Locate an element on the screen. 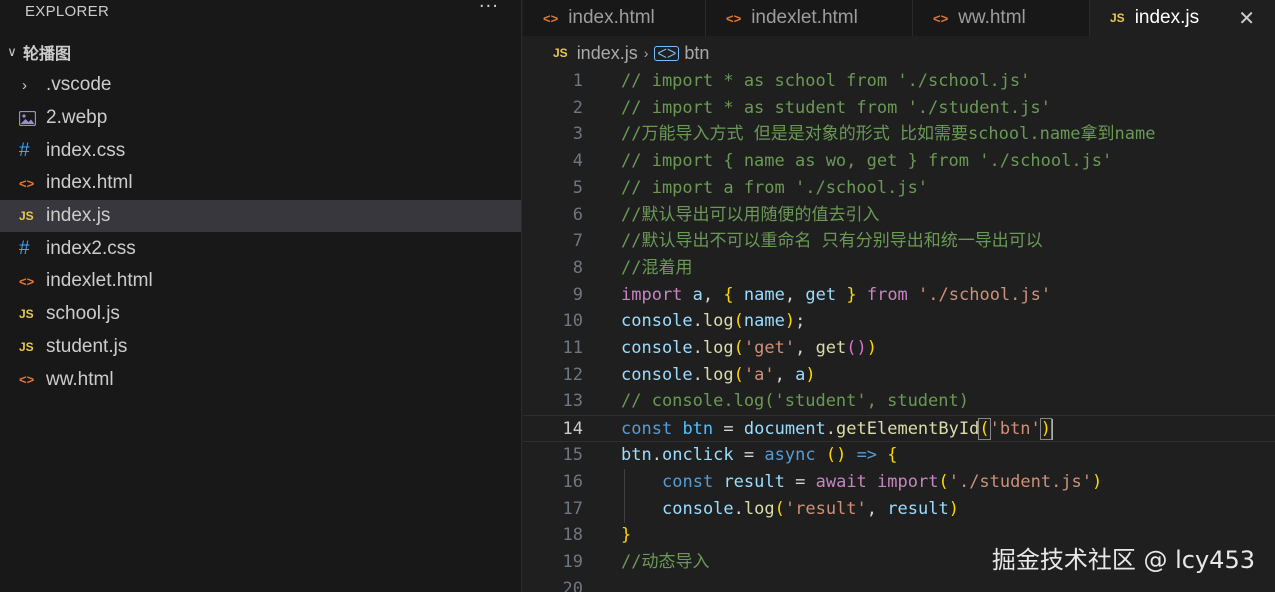 The width and height of the screenshot is (1275, 592). code-line: 11 console.log('get', get()) is located at coordinates (899, 348).